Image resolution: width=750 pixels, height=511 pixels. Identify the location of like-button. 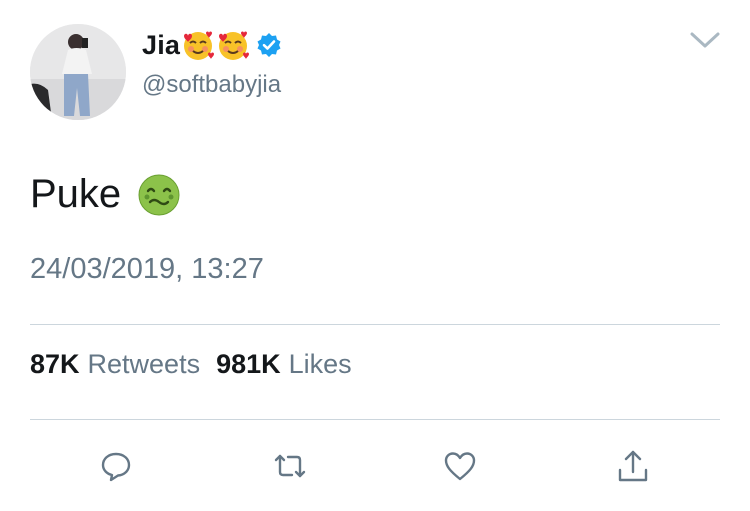
(460, 466).